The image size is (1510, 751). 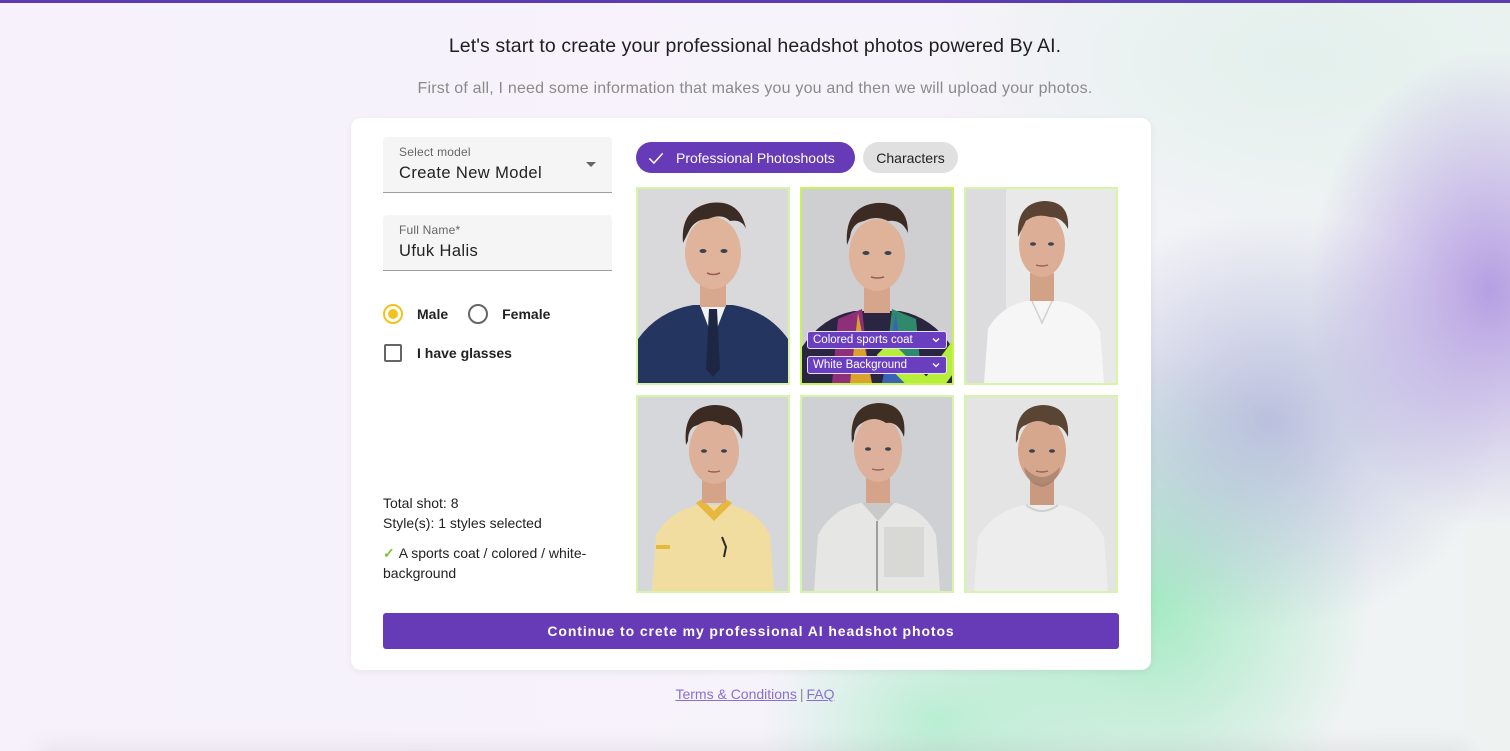 I want to click on category-tabs: Professional Photoshoots Characters, so click(x=801, y=157).